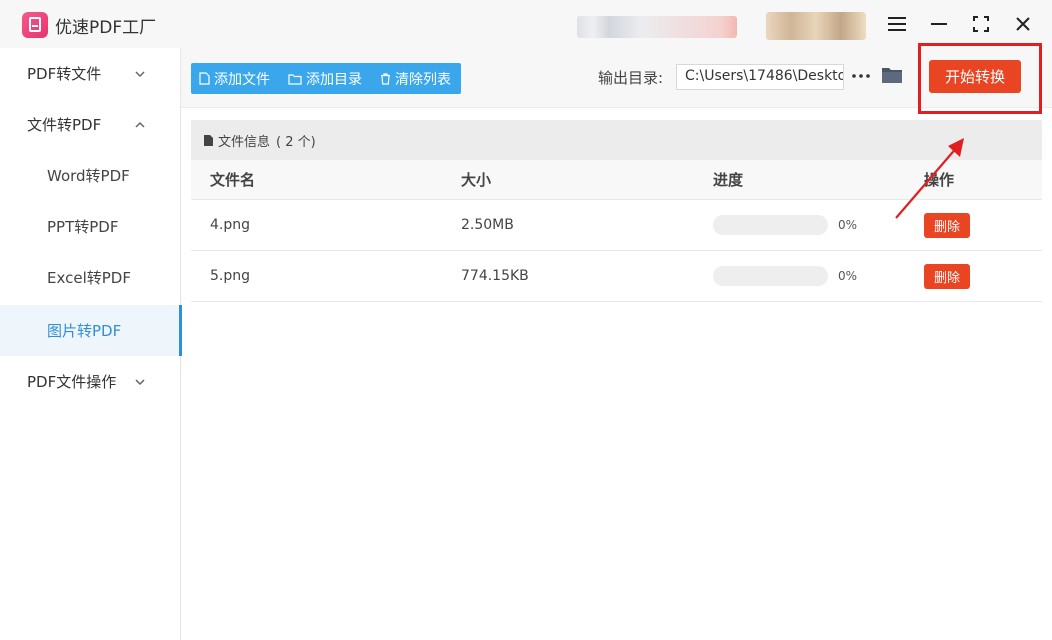 The width and height of the screenshot is (1052, 640). I want to click on column-header-size: 大小, so click(476, 180).